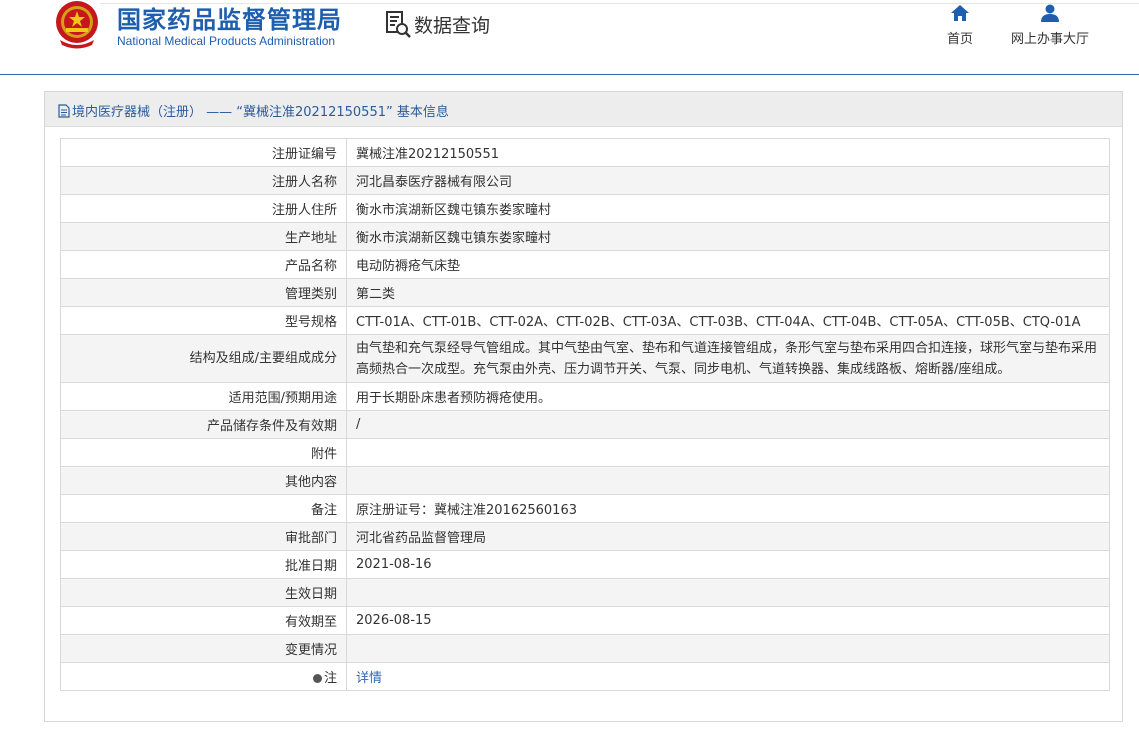 The height and width of the screenshot is (729, 1139). What do you see at coordinates (203, 320) in the screenshot?
I see `row-label: 型号规格` at bounding box center [203, 320].